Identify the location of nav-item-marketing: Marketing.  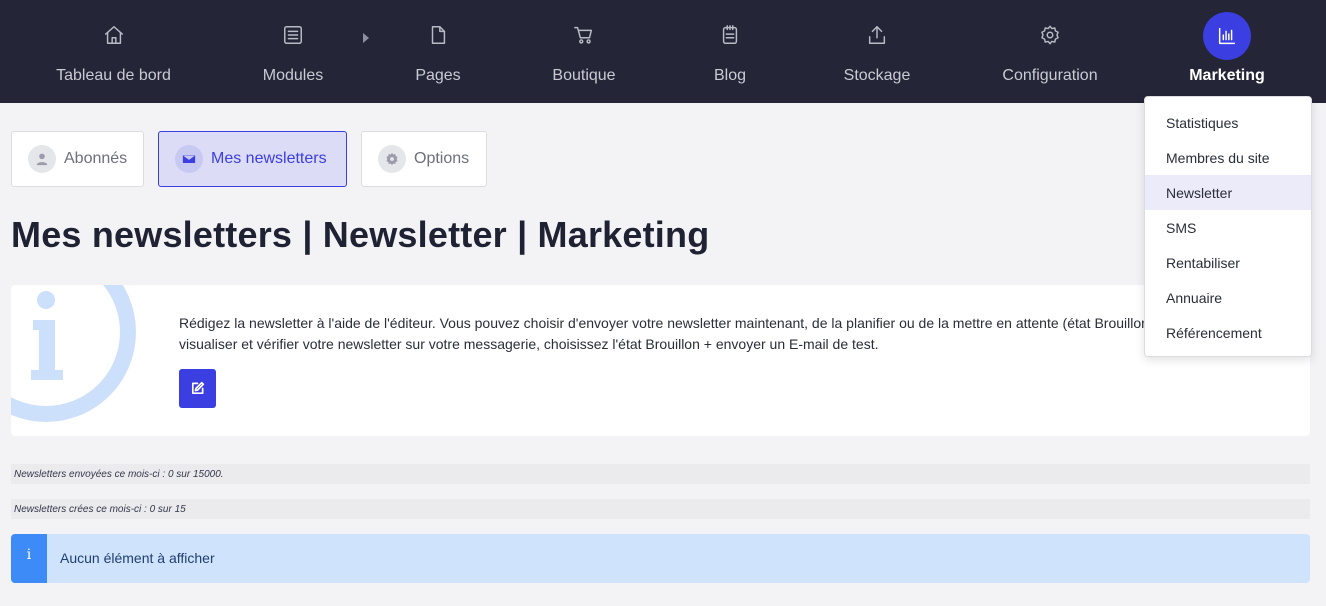
(1227, 51).